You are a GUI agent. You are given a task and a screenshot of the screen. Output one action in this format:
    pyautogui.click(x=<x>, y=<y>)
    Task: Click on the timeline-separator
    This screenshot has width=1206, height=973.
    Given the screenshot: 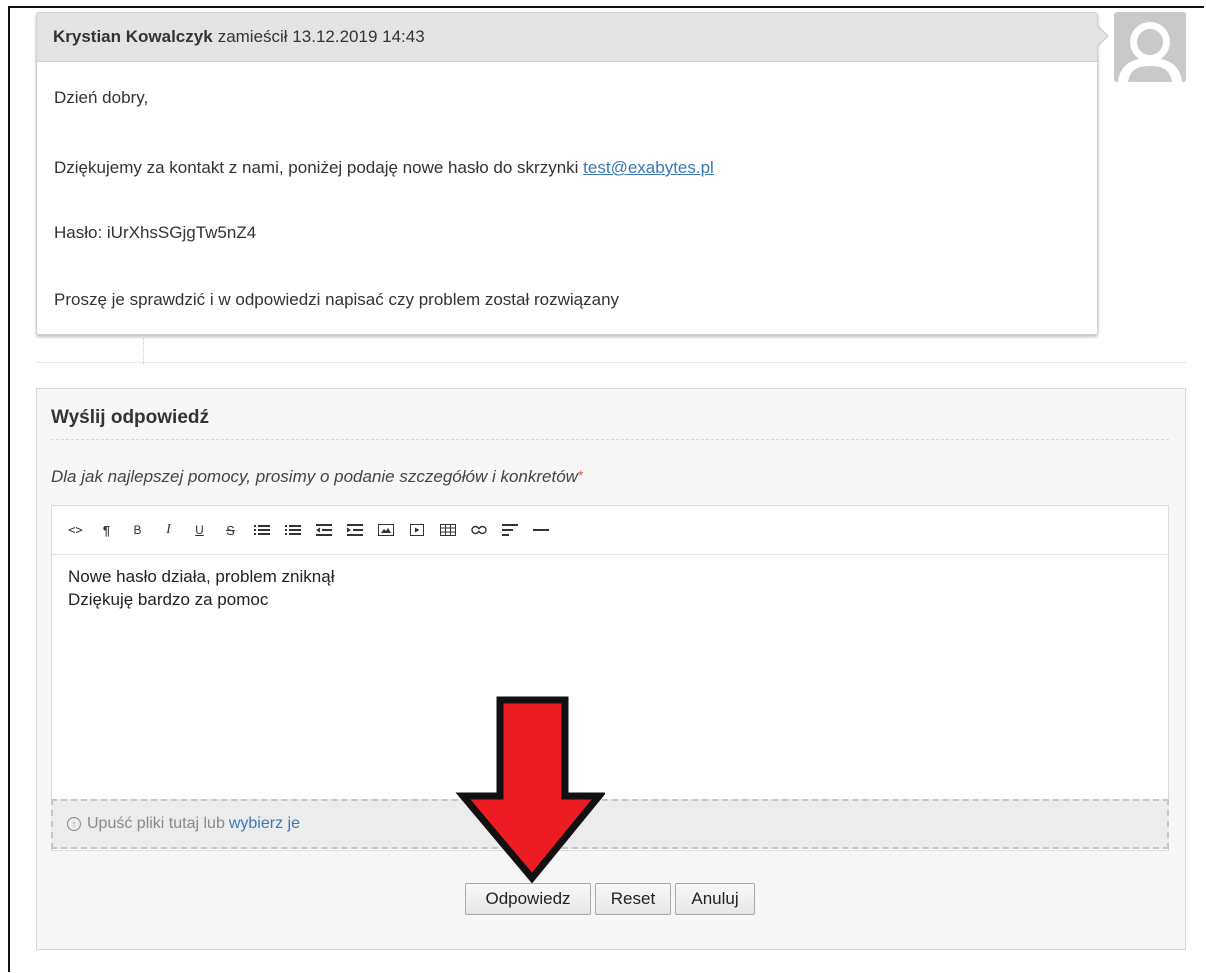 What is the action you would take?
    pyautogui.click(x=611, y=362)
    